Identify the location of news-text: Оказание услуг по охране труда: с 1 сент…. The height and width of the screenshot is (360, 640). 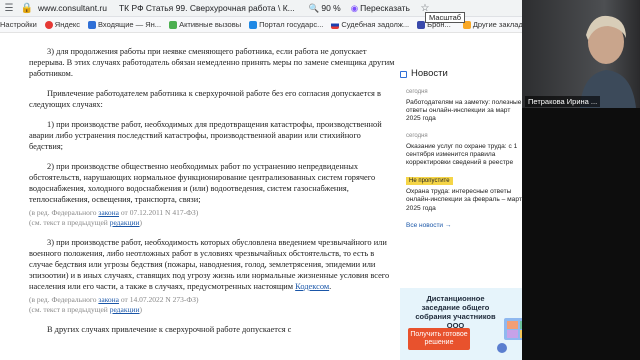
(464, 155).